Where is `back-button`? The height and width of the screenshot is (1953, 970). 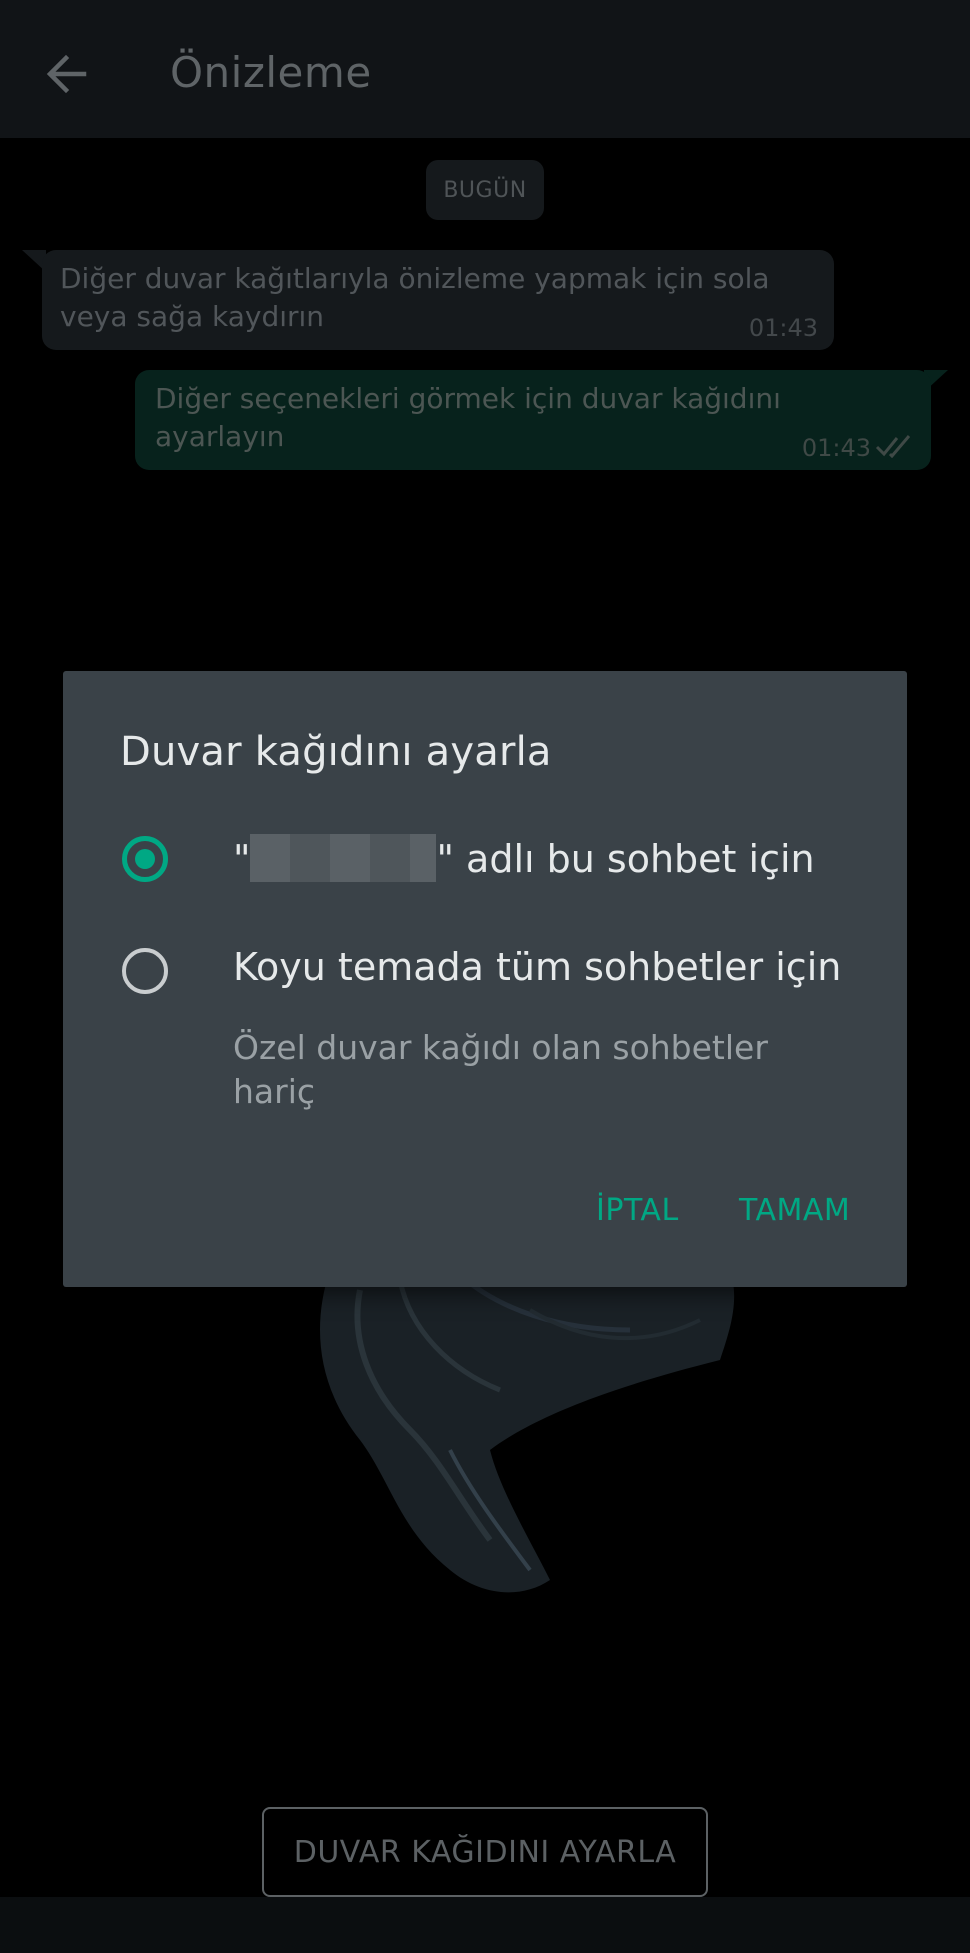
back-button is located at coordinates (66, 74).